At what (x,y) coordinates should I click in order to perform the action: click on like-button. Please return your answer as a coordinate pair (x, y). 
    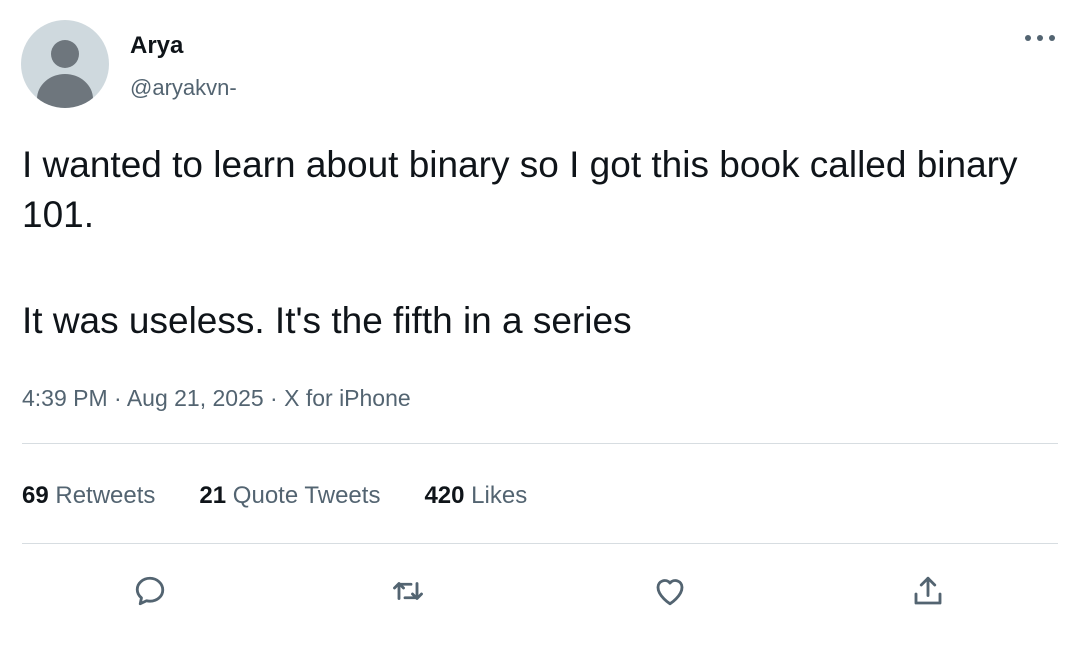
    Looking at the image, I should click on (670, 591).